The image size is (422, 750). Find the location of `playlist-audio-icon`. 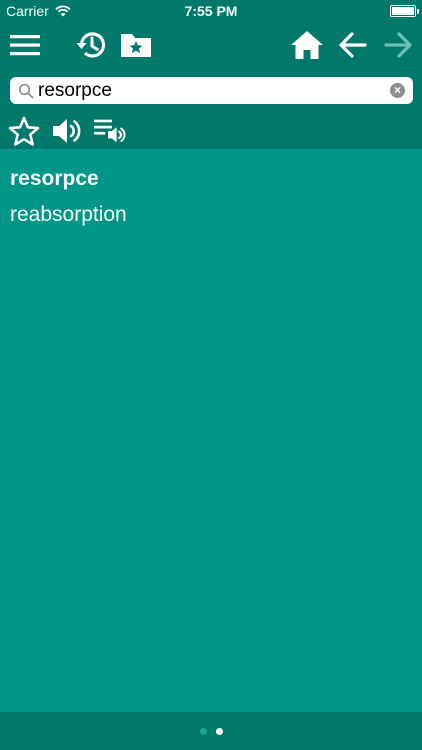

playlist-audio-icon is located at coordinates (109, 131).